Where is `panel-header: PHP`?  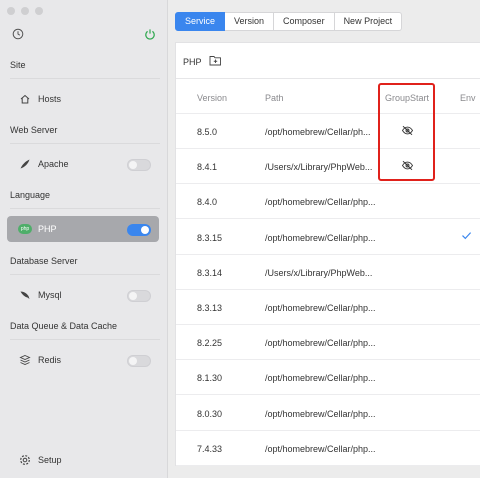
panel-header: PHP is located at coordinates (328, 61).